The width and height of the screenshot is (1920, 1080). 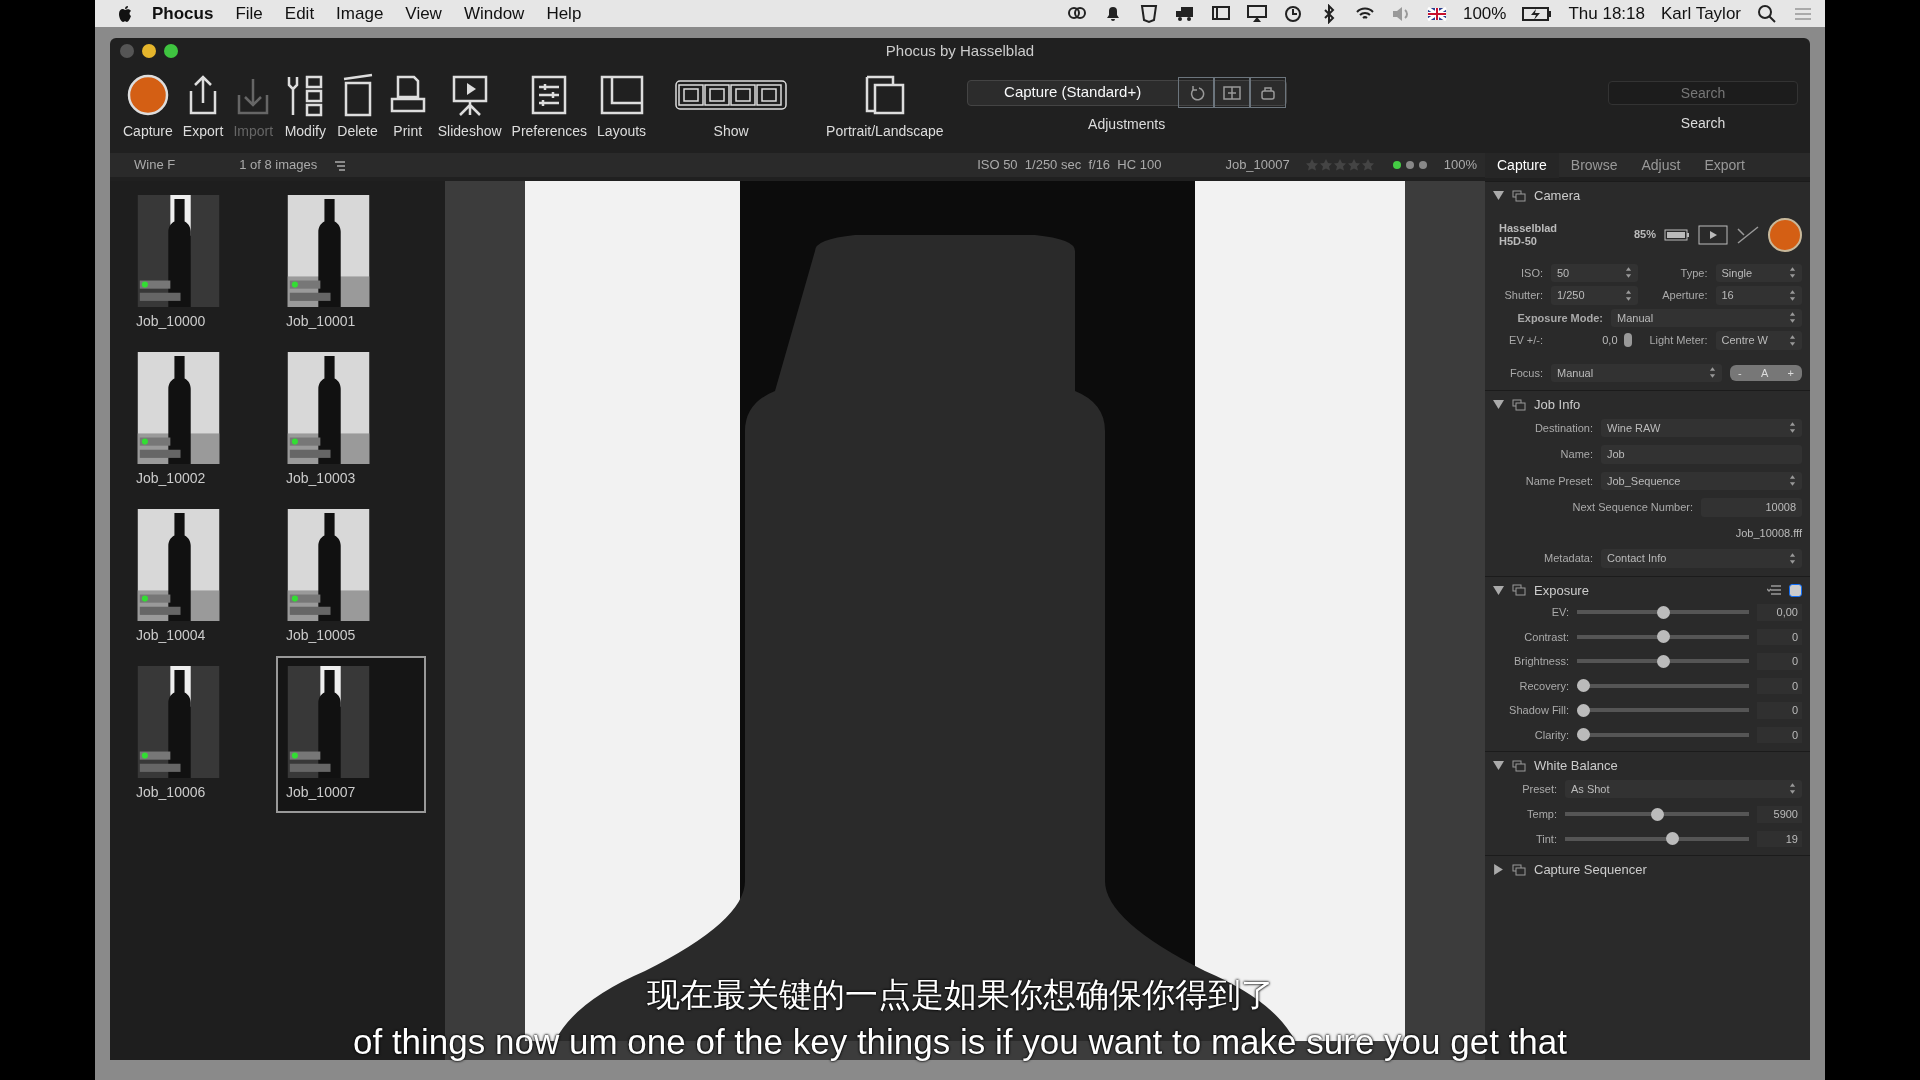 What do you see at coordinates (340, 165) in the screenshot?
I see `sort-icon` at bounding box center [340, 165].